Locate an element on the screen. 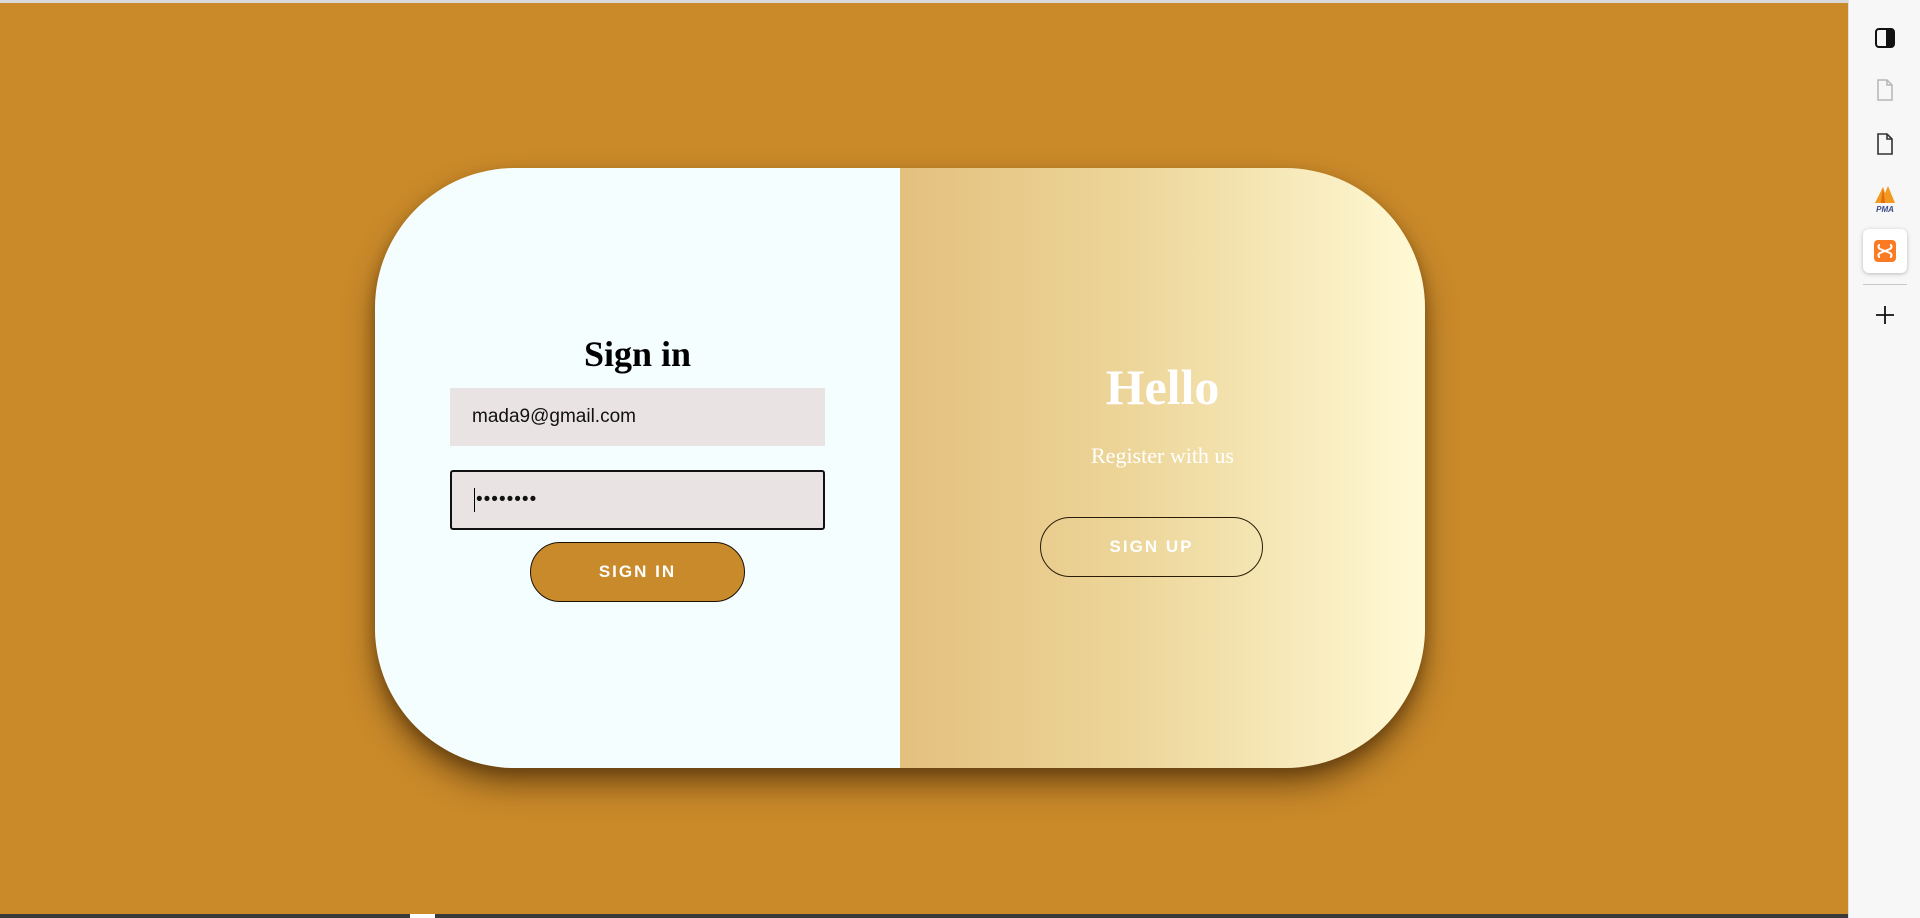 The height and width of the screenshot is (918, 1920). phpmyadmin-icon: PMA is located at coordinates (1885, 198).